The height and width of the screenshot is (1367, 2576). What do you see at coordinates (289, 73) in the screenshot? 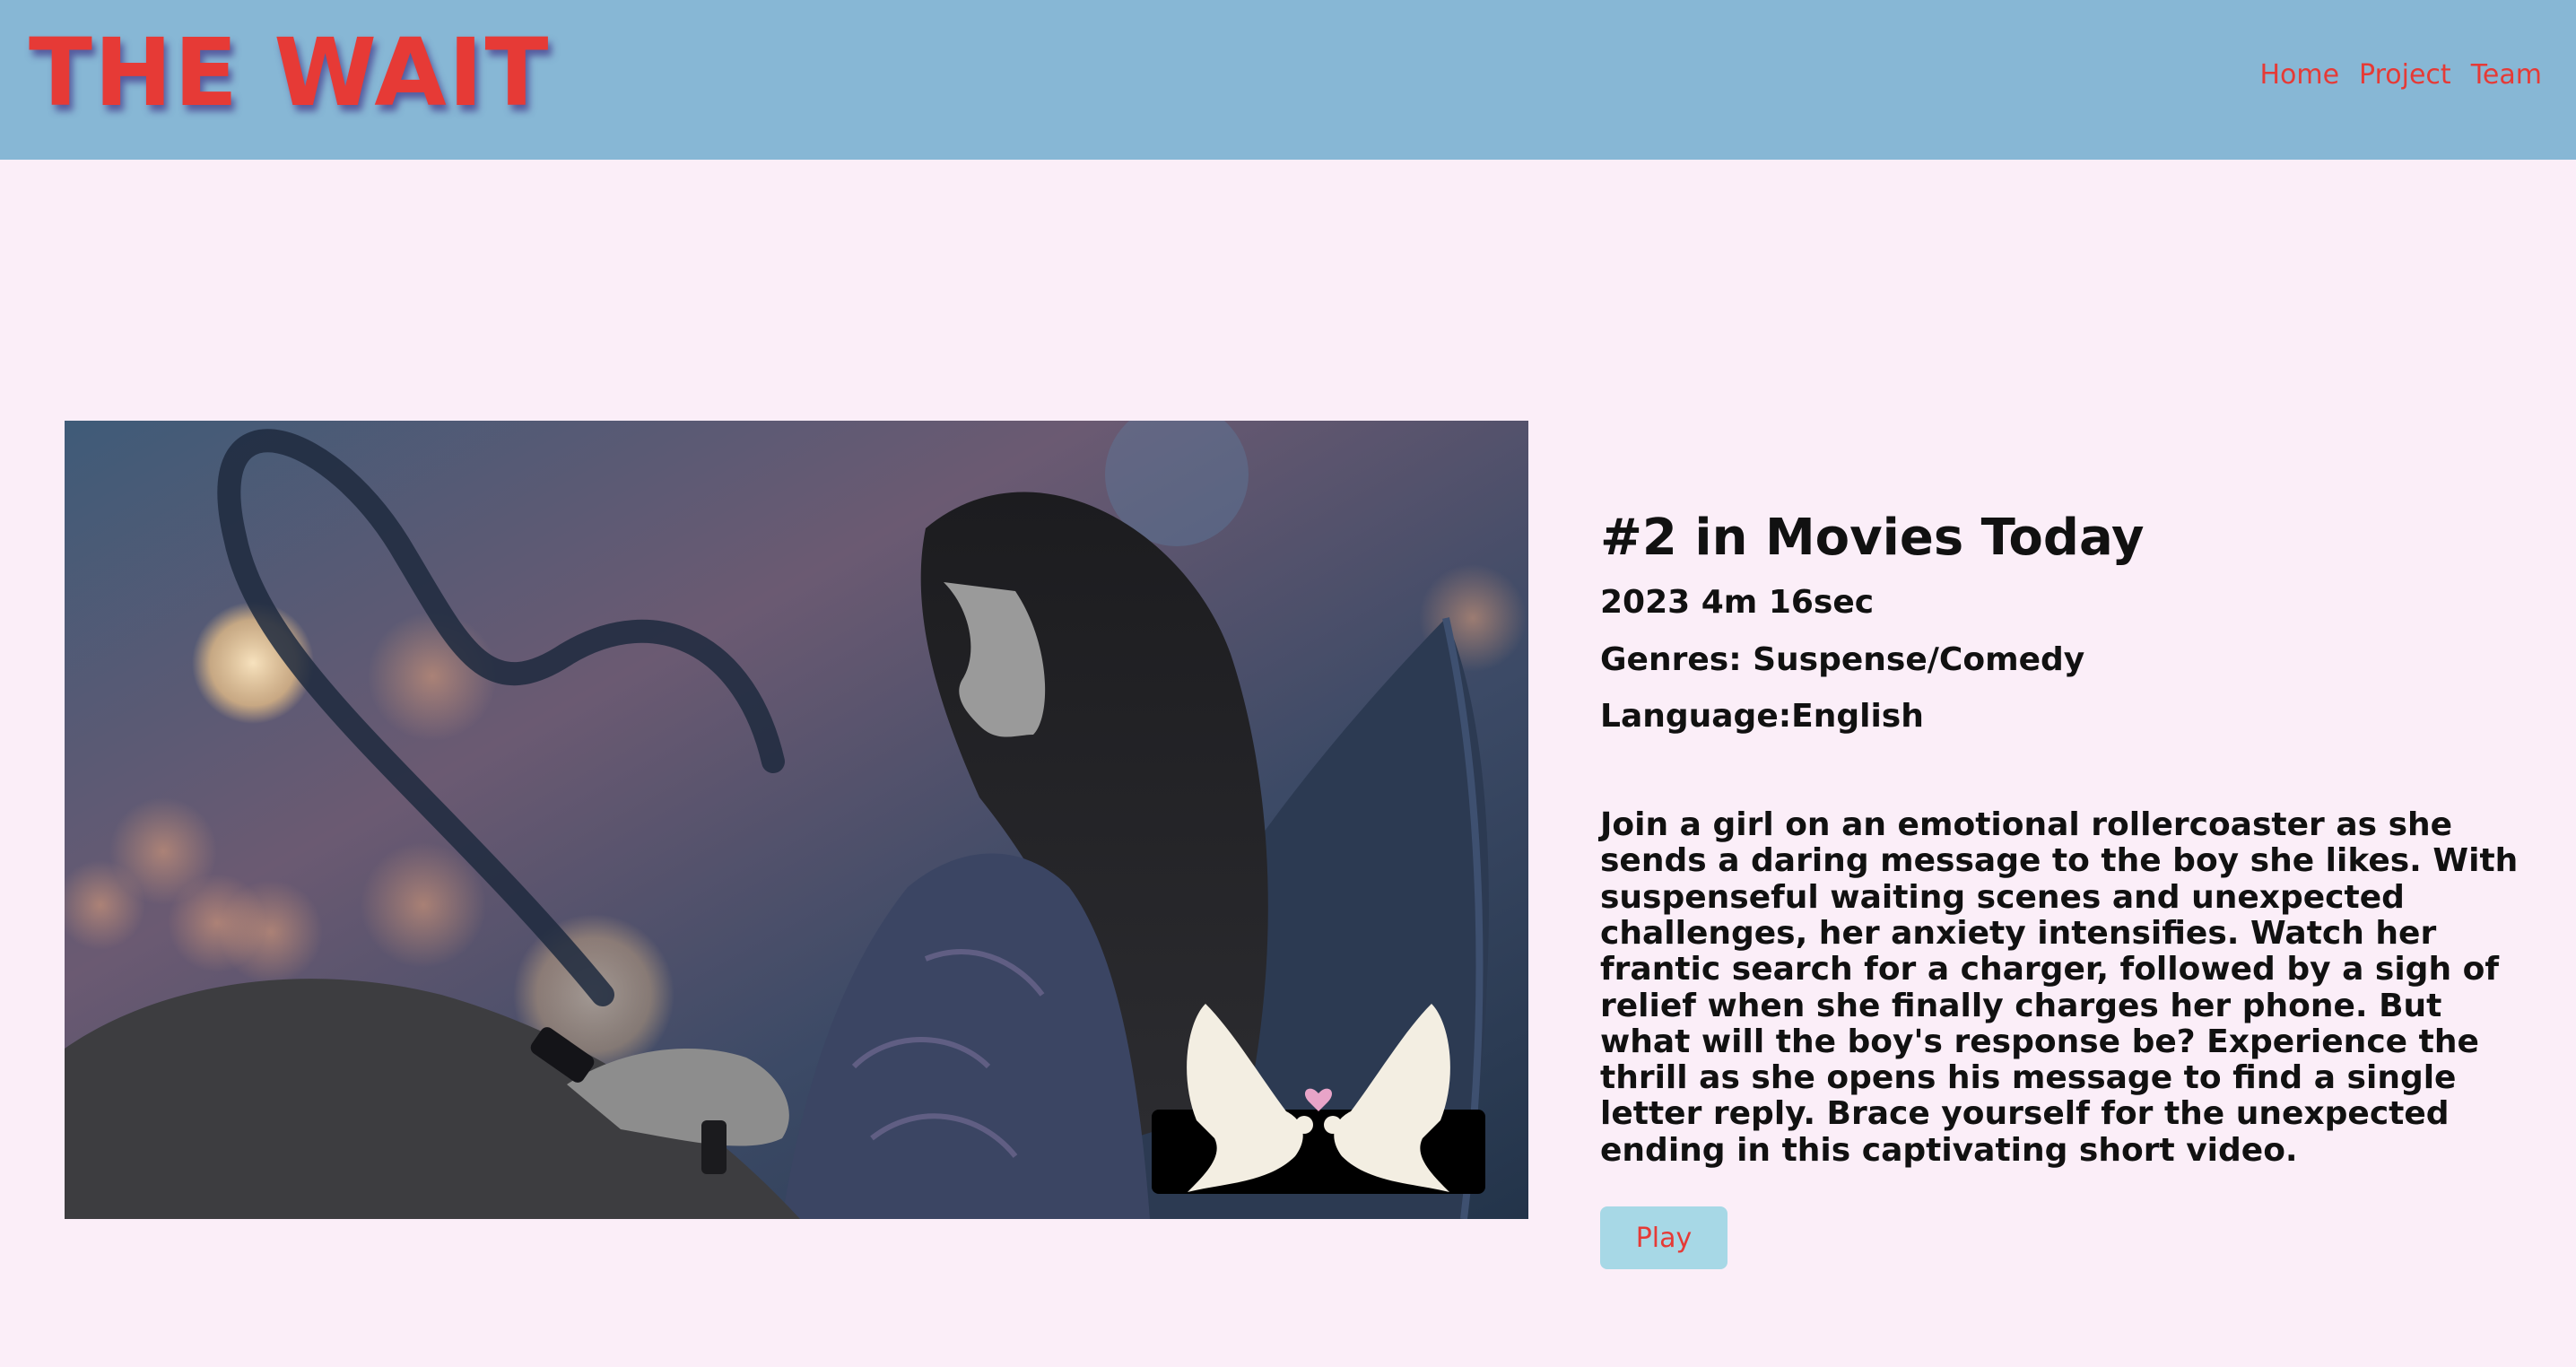
I see `site-logo: THE WAIT` at bounding box center [289, 73].